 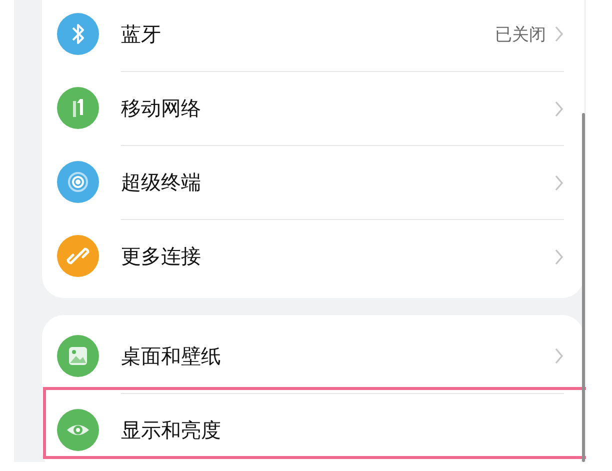 What do you see at coordinates (171, 430) in the screenshot?
I see `setting-label: 显示和亮度` at bounding box center [171, 430].